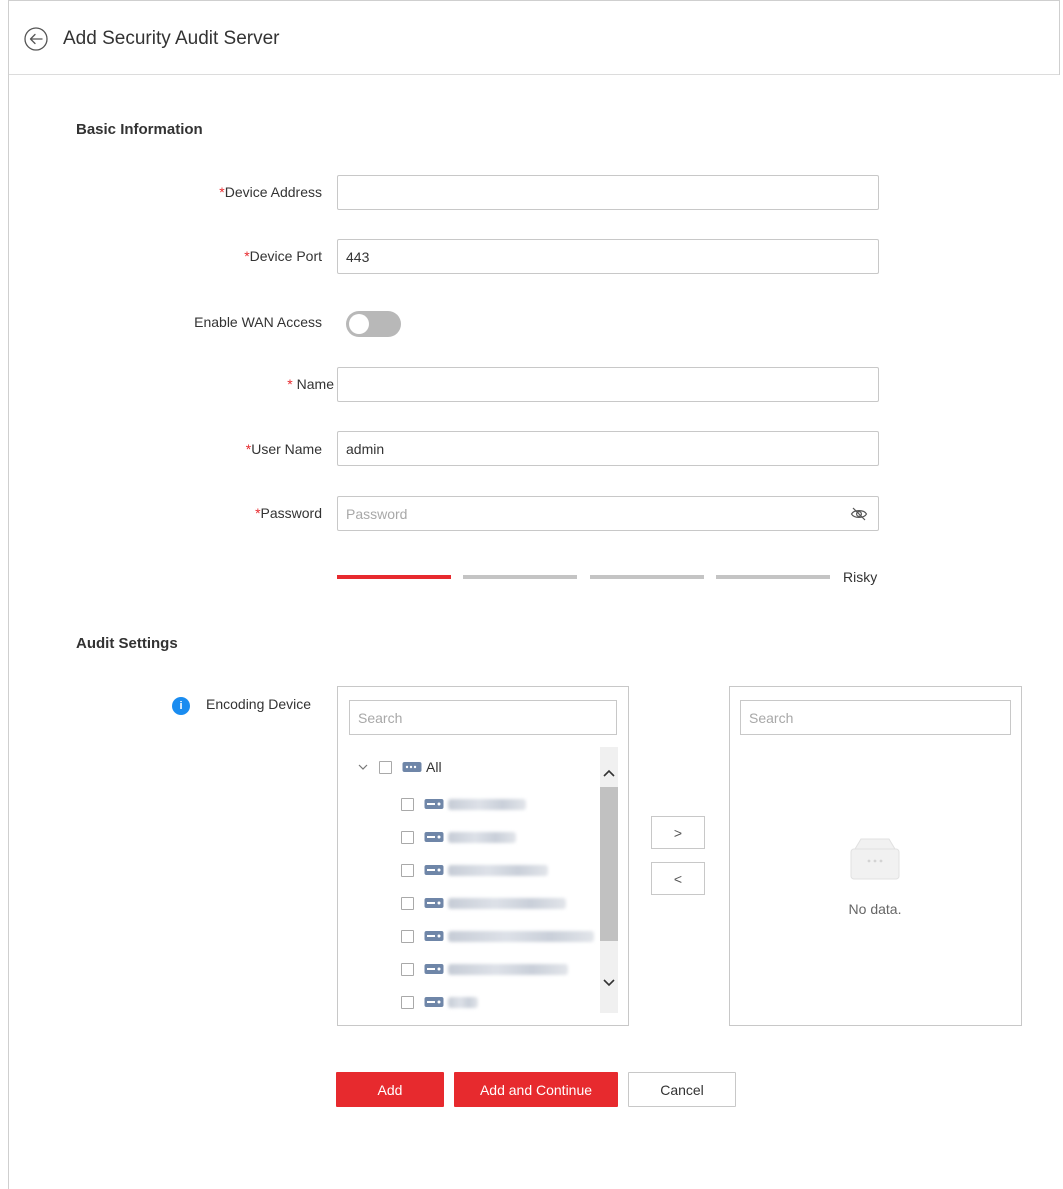 The width and height of the screenshot is (1063, 1189). I want to click on user-name-input, so click(608, 448).